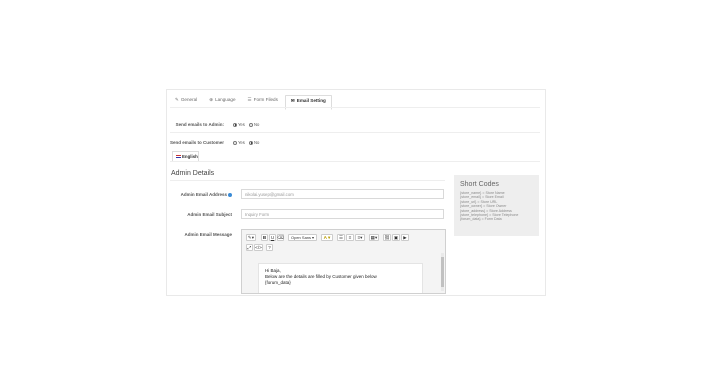  What do you see at coordinates (272, 237) in the screenshot?
I see `underline-icon: U` at bounding box center [272, 237].